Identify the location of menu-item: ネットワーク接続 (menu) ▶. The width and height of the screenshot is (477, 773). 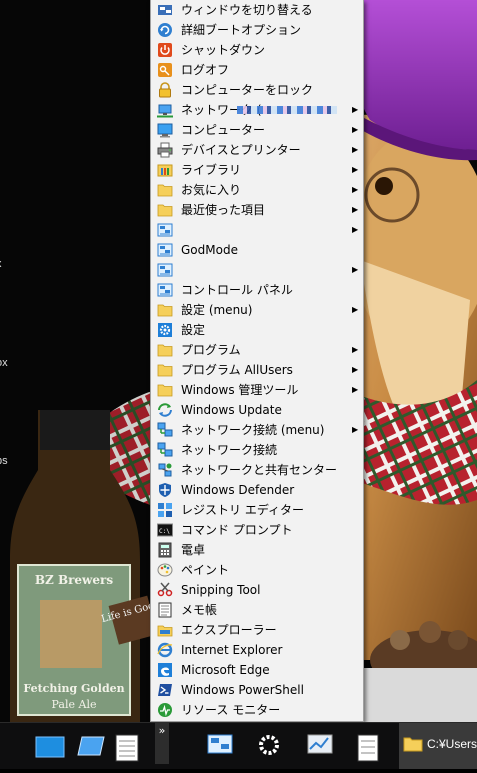
(257, 430).